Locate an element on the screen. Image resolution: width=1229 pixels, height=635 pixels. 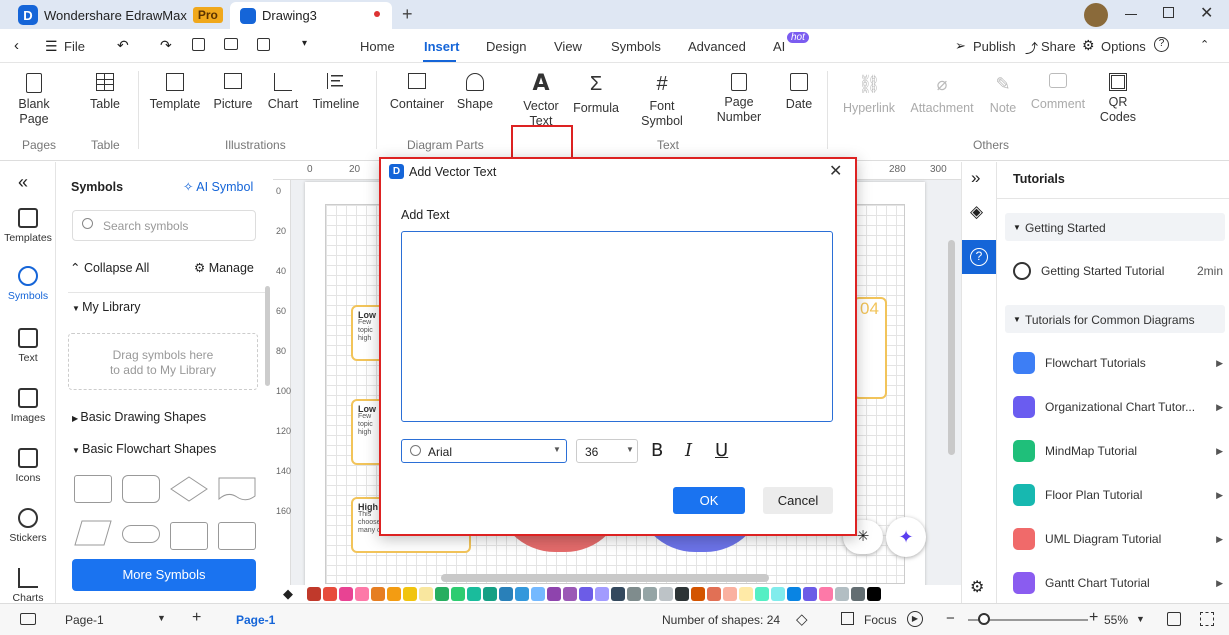
search-input: Search symbols is located at coordinates (164, 225).